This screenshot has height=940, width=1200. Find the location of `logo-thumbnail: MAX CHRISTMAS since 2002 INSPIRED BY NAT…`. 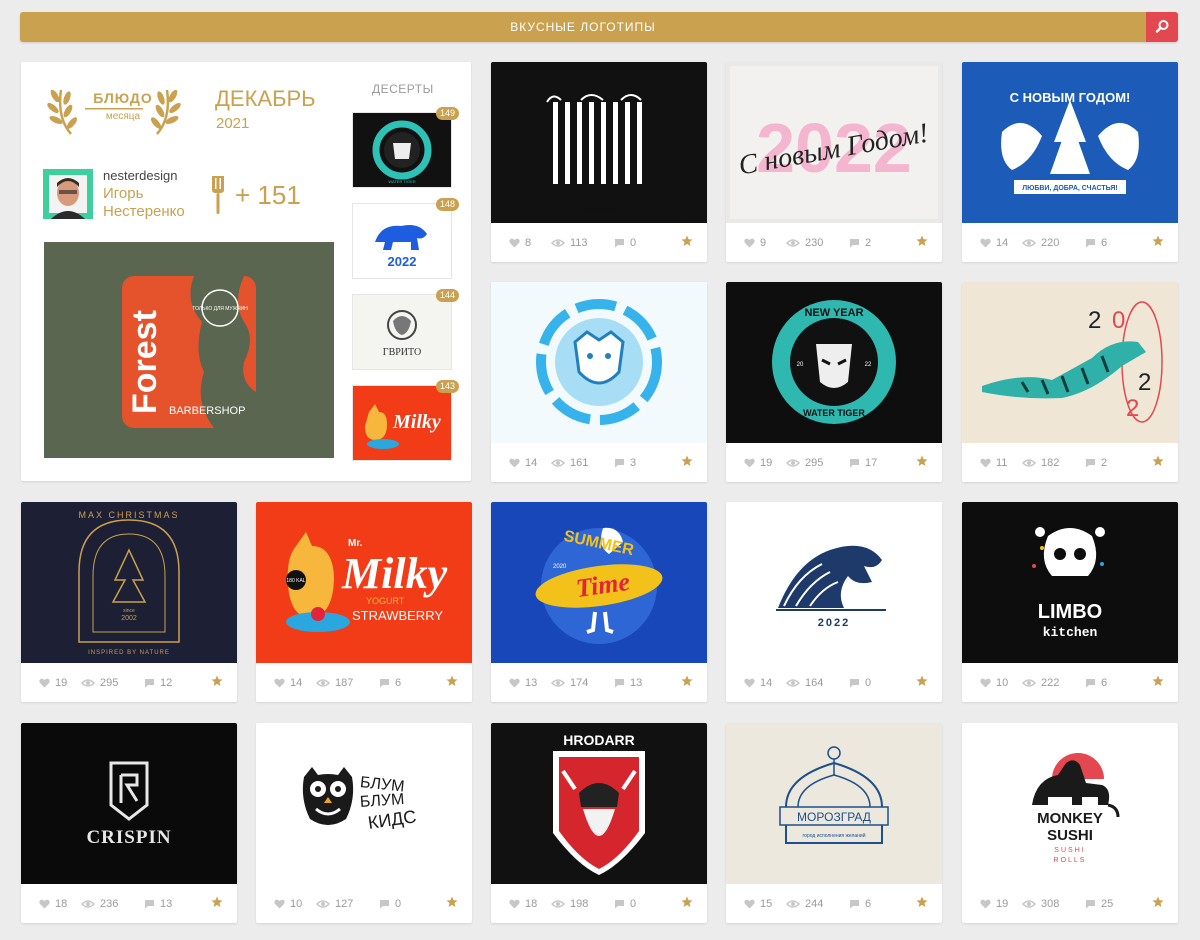

logo-thumbnail: MAX CHRISTMAS since 2002 INSPIRED BY NAT… is located at coordinates (129, 582).